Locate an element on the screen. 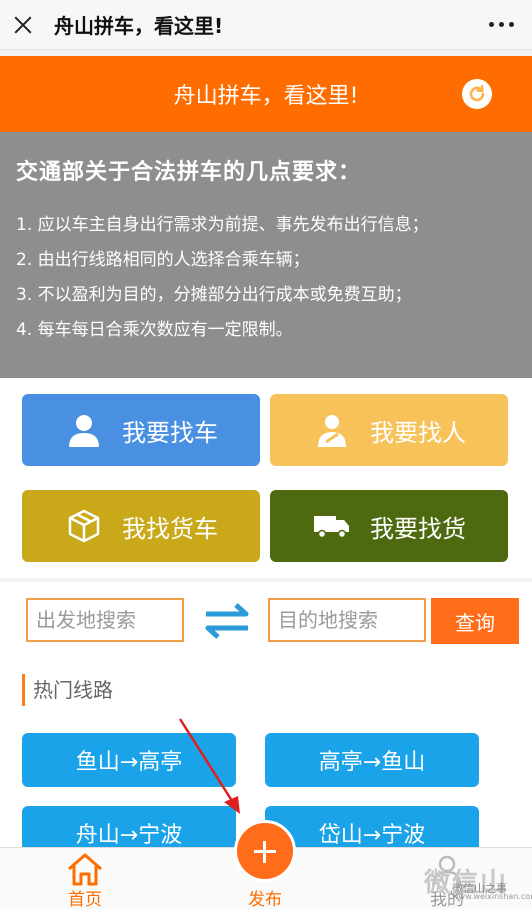  truck-icon is located at coordinates (332, 526).